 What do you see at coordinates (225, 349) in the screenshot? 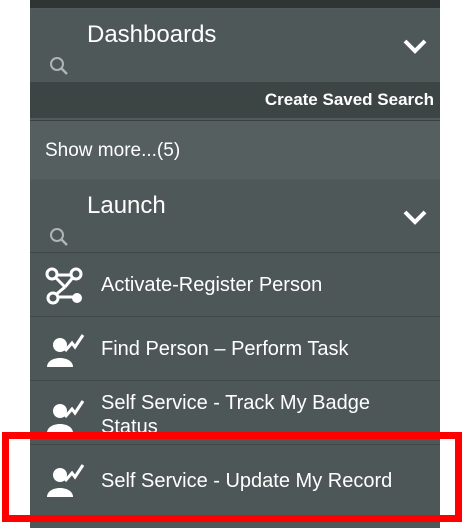
I see `launch-item-label: Find Person – Perform Task` at bounding box center [225, 349].